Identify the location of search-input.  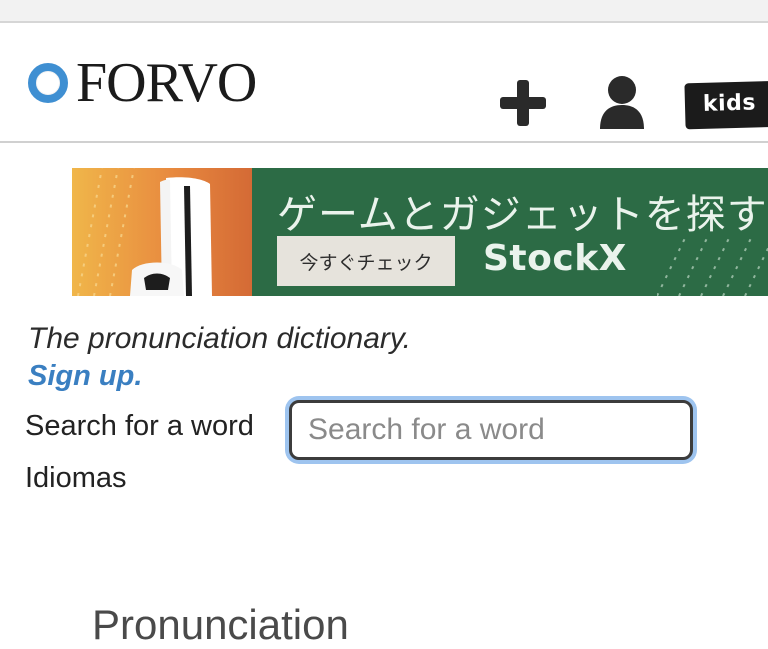
(491, 430).